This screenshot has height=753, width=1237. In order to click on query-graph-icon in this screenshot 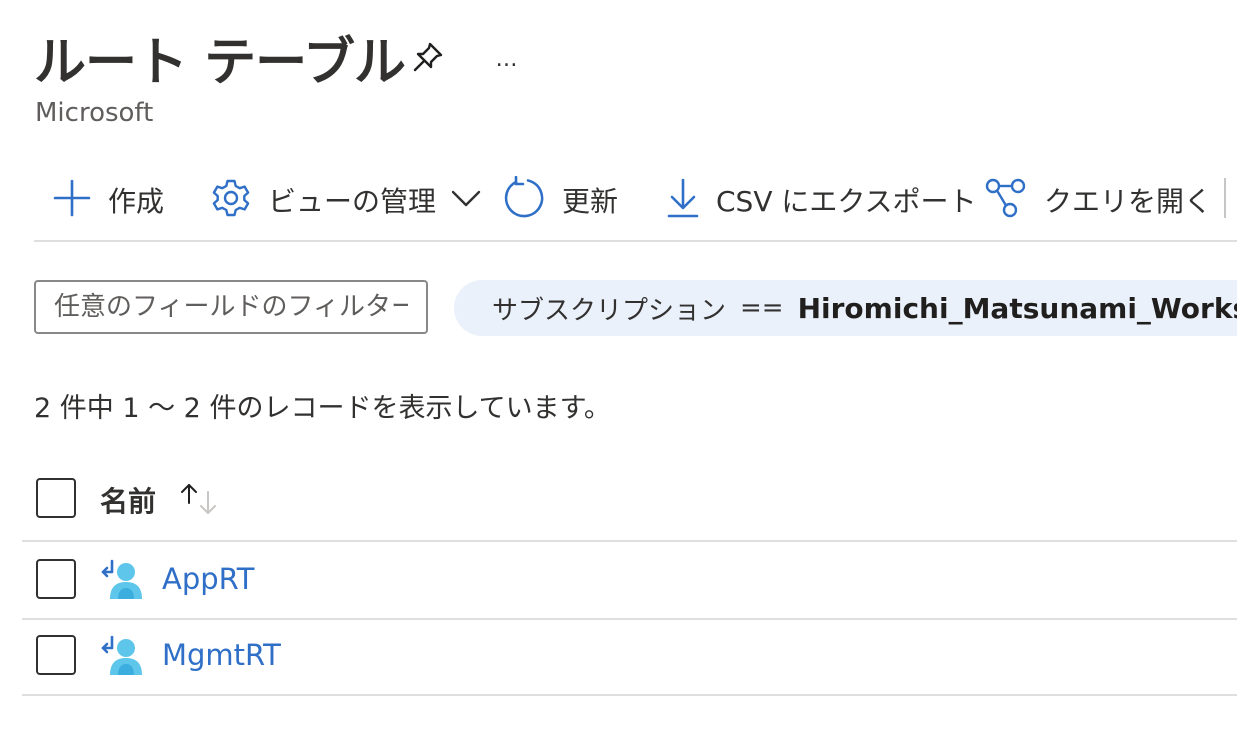, I will do `click(1006, 200)`.